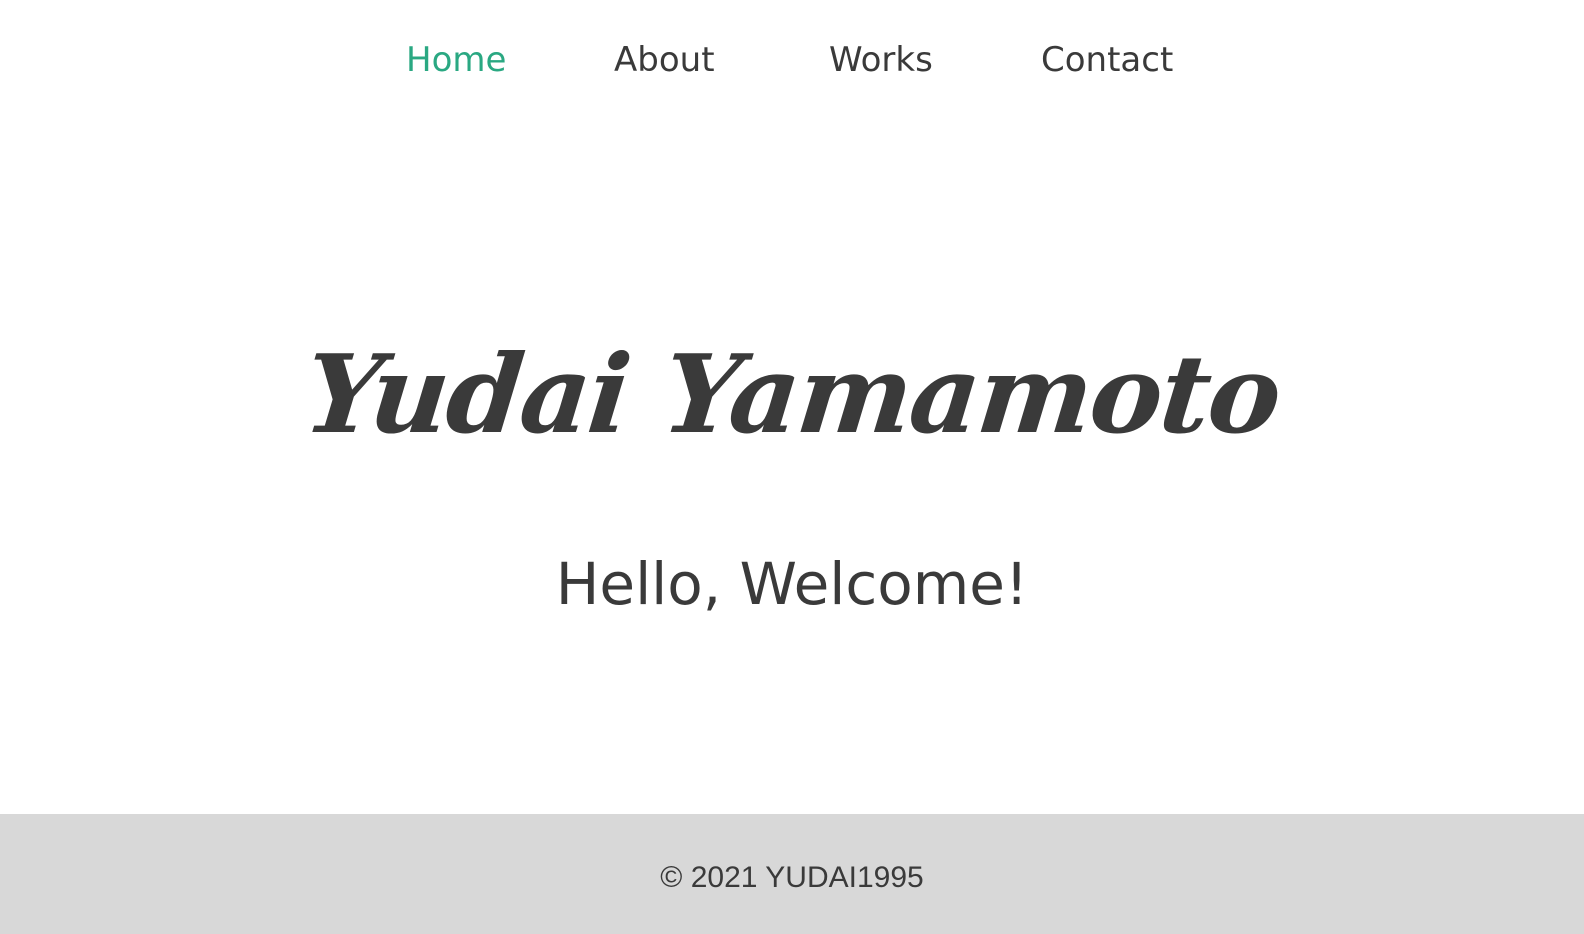  Describe the element at coordinates (792, 60) in the screenshot. I see `main-nav: Home About Works Contact` at that location.